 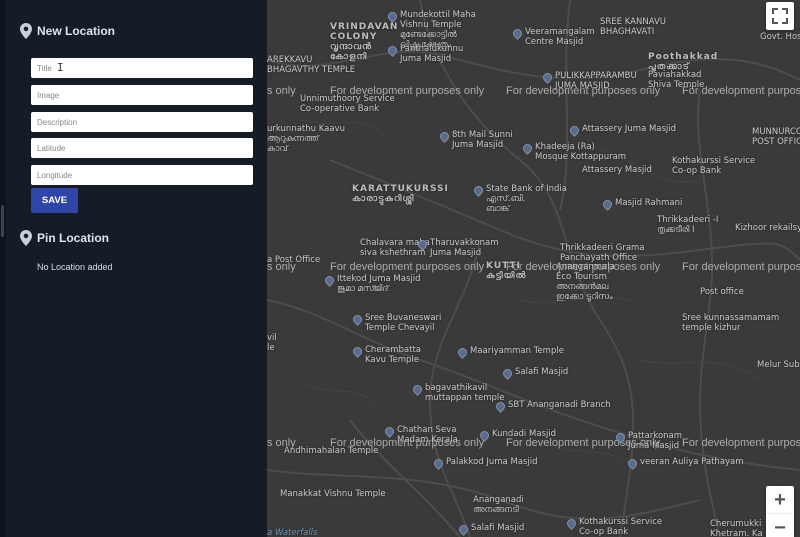 I want to click on zoom-in-button: +, so click(x=780, y=500).